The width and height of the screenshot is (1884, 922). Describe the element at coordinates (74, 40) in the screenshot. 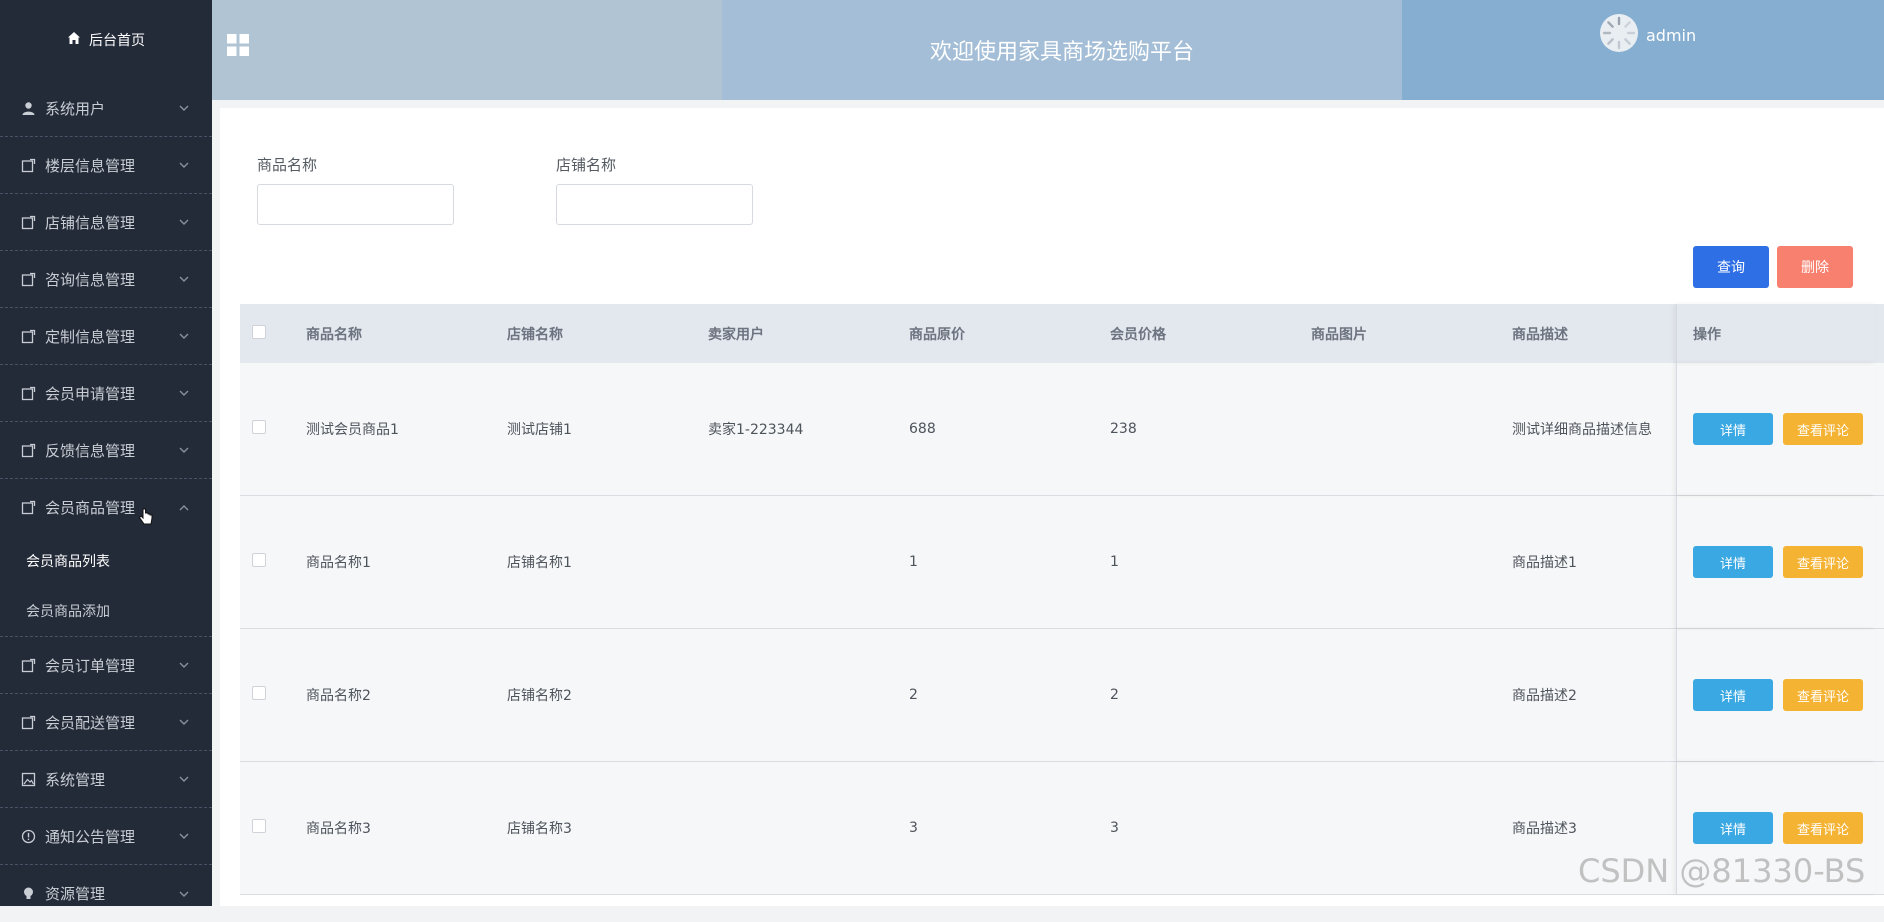

I see `home-icon` at that location.